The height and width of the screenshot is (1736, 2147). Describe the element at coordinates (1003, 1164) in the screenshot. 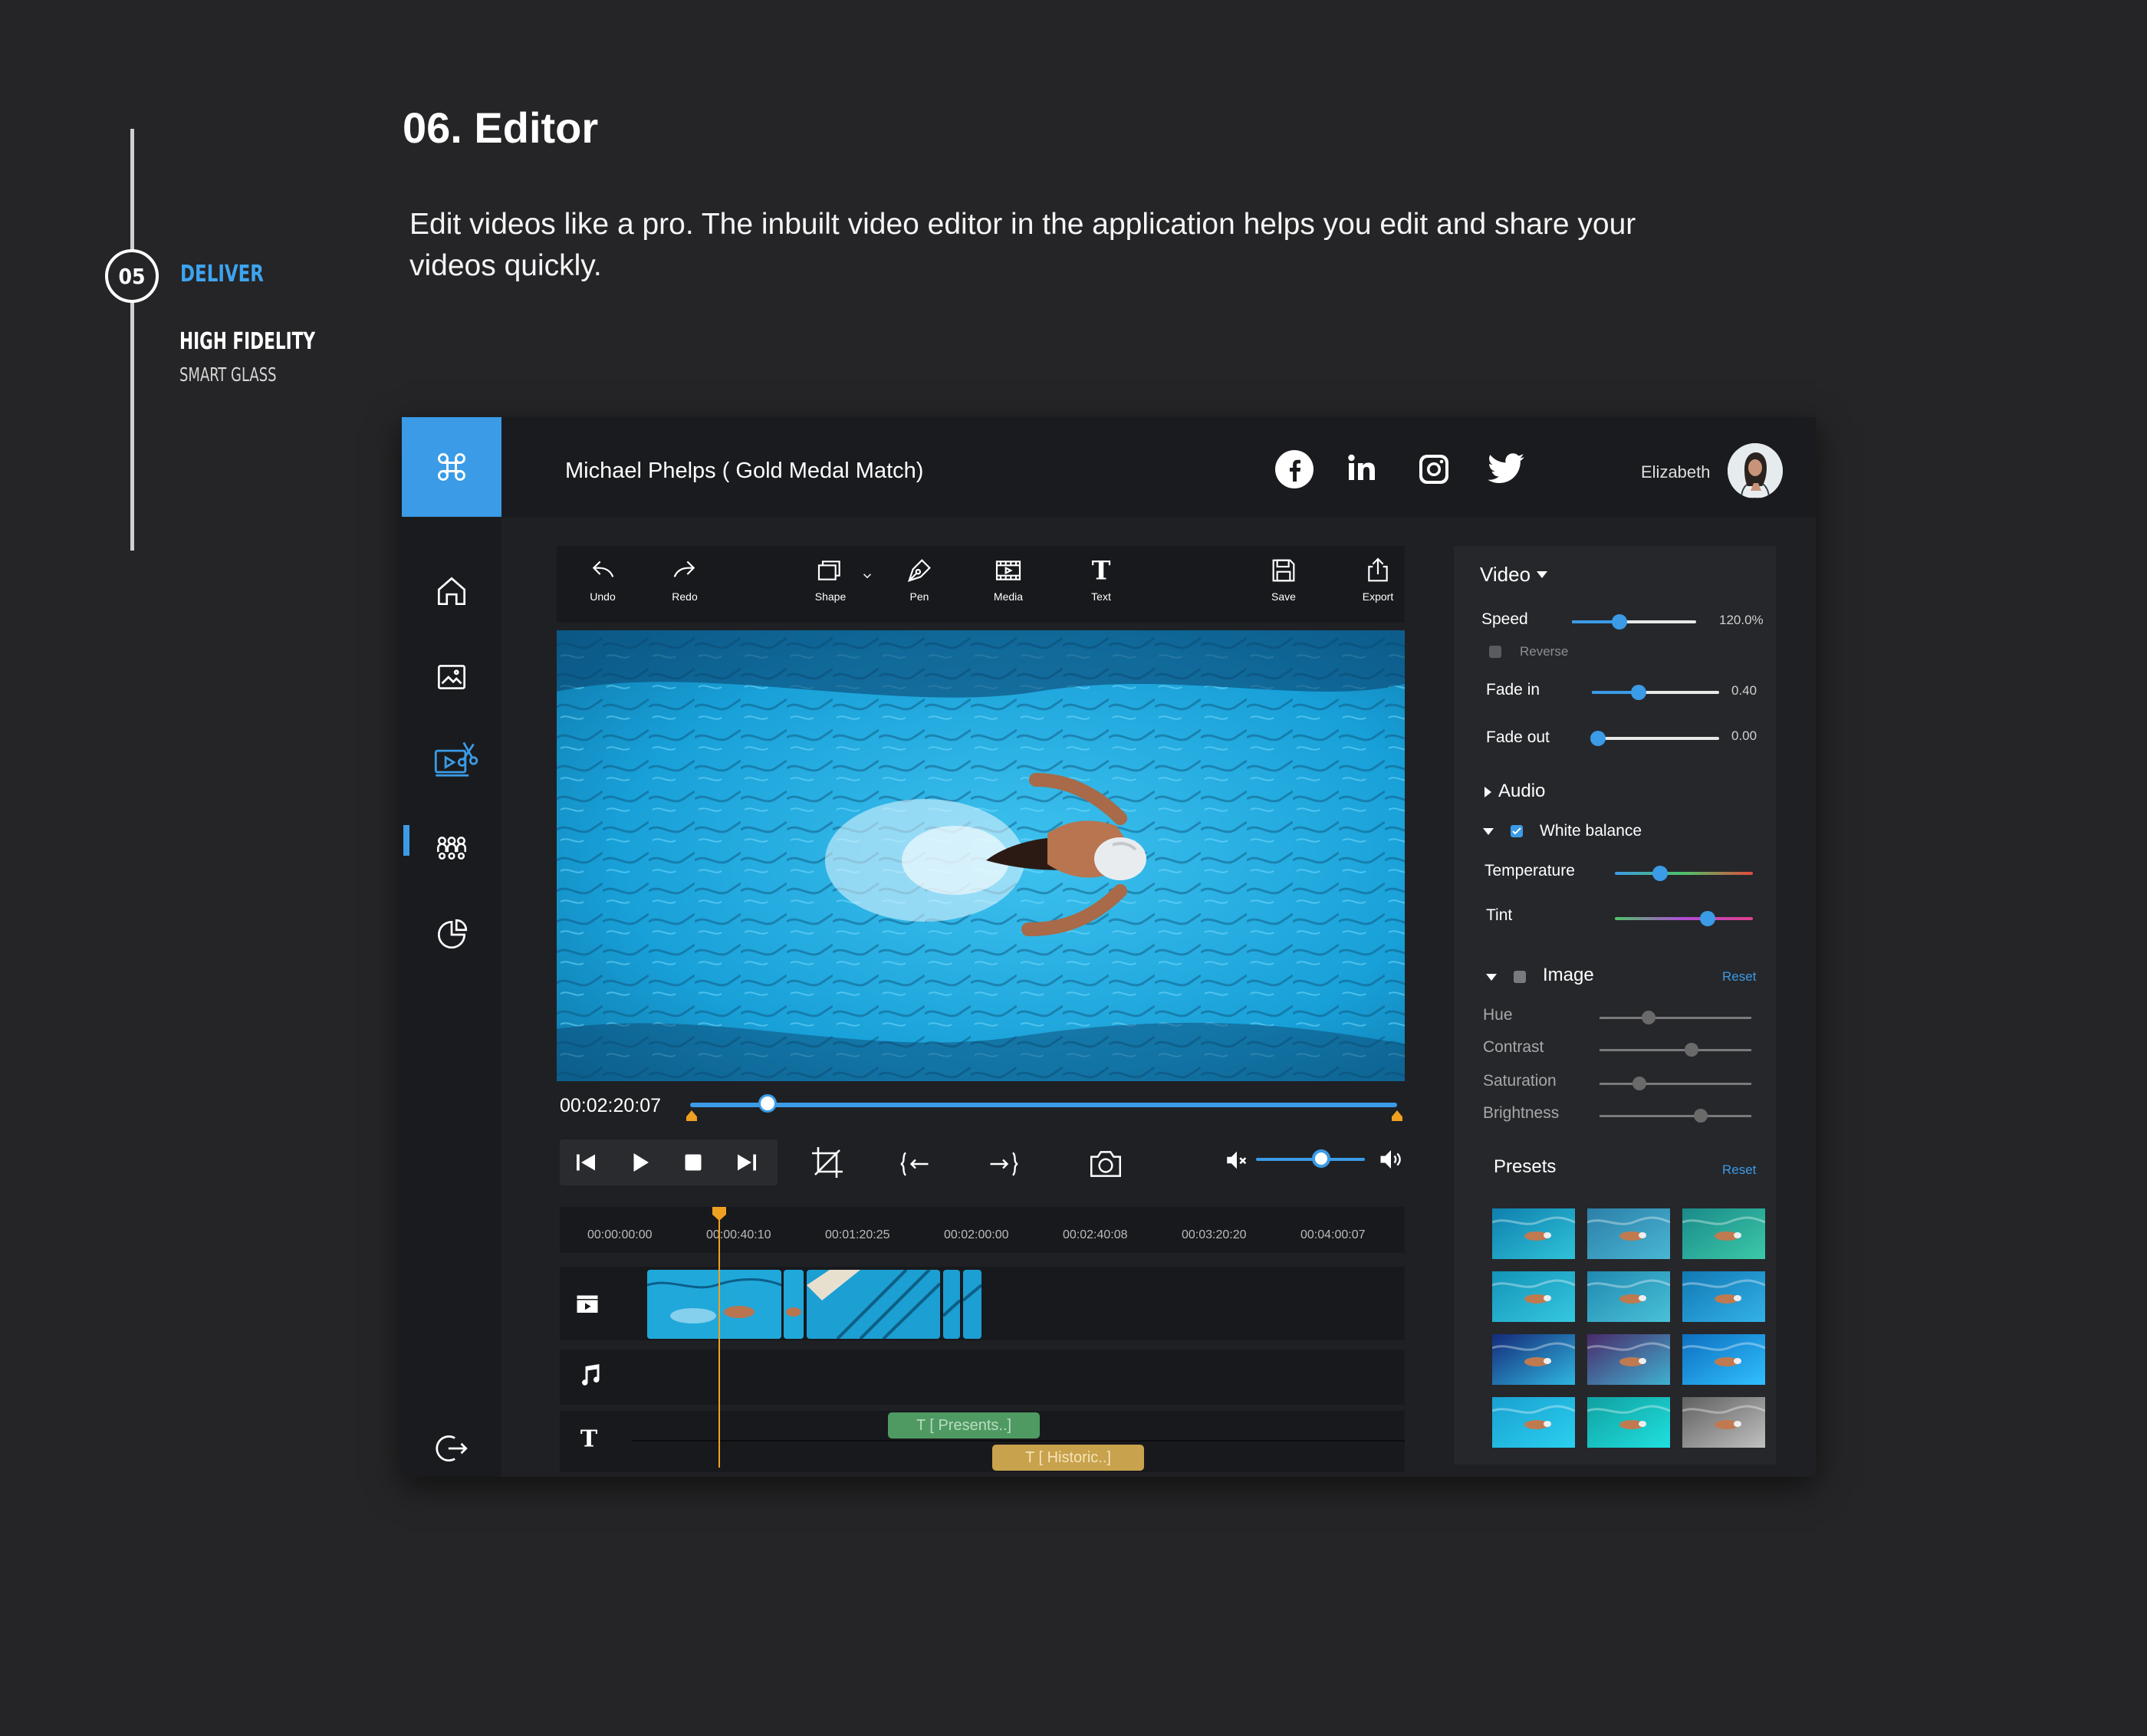

I see `trim-end-icon` at that location.